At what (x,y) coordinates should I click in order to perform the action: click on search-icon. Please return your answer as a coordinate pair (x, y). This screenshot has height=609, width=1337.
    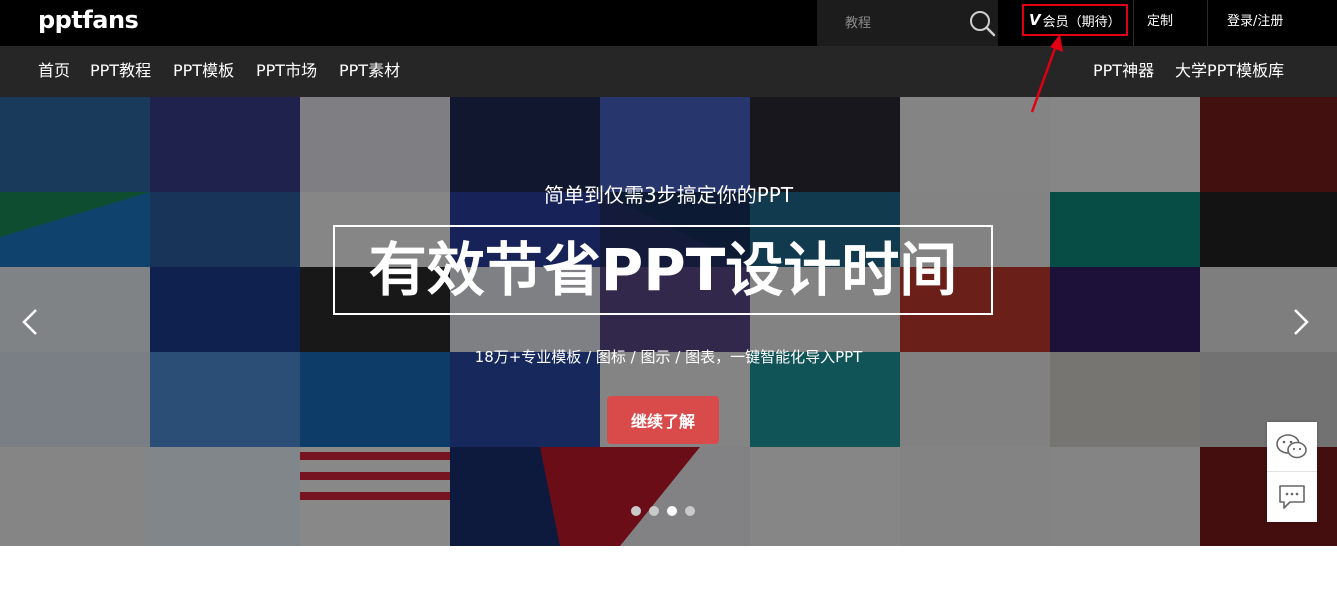
    Looking at the image, I should click on (982, 23).